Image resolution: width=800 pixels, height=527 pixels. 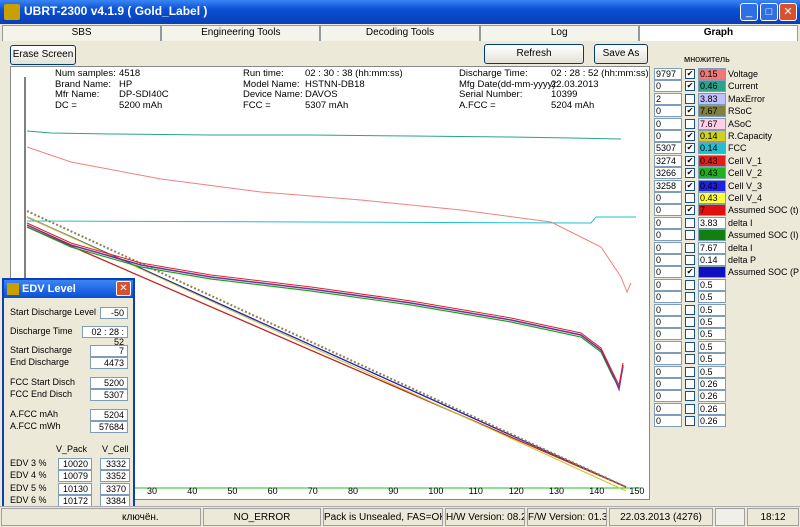 I want to click on afcc-mah-field: 5204, so click(x=109, y=415).